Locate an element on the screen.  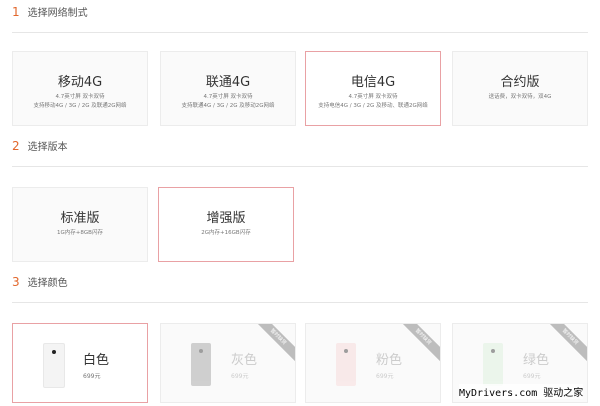
color-option-gray: 灰色 699元 暂时缺货 is located at coordinates (228, 363).